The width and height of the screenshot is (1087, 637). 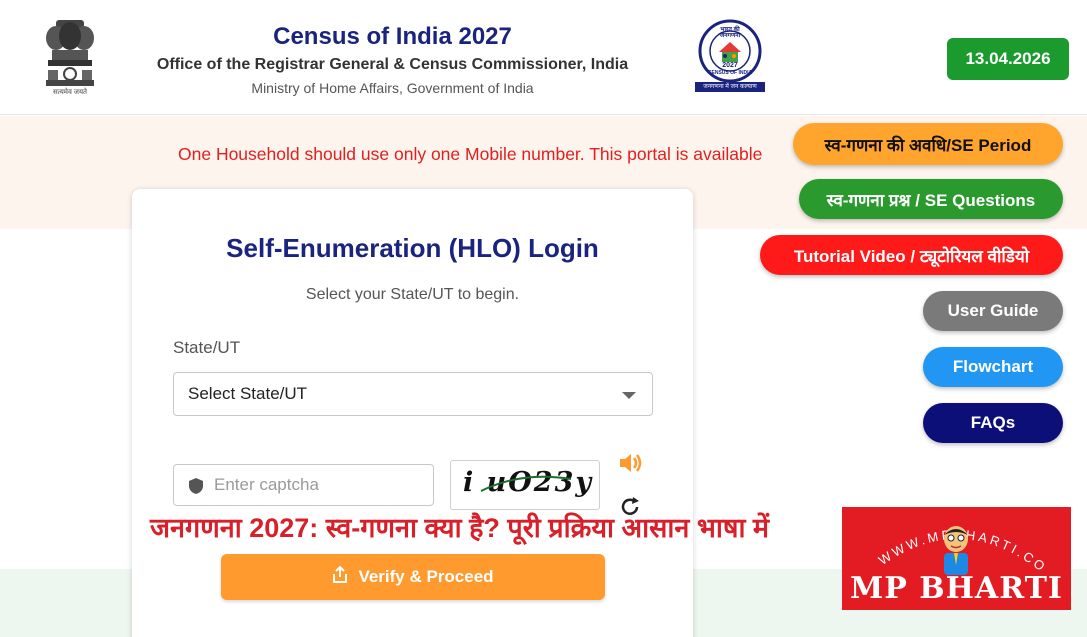 I want to click on speaker-icon, so click(x=631, y=465).